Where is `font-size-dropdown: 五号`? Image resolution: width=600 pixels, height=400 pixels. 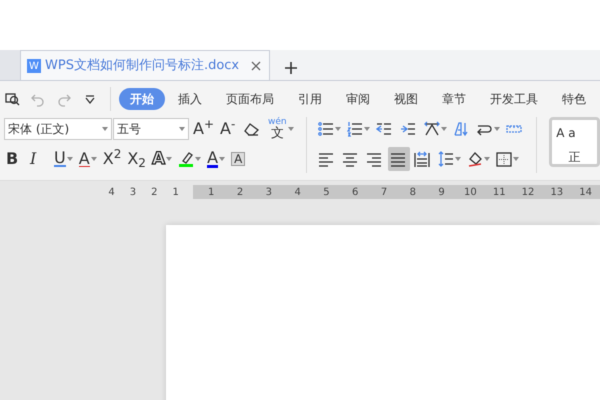 font-size-dropdown: 五号 is located at coordinates (151, 129).